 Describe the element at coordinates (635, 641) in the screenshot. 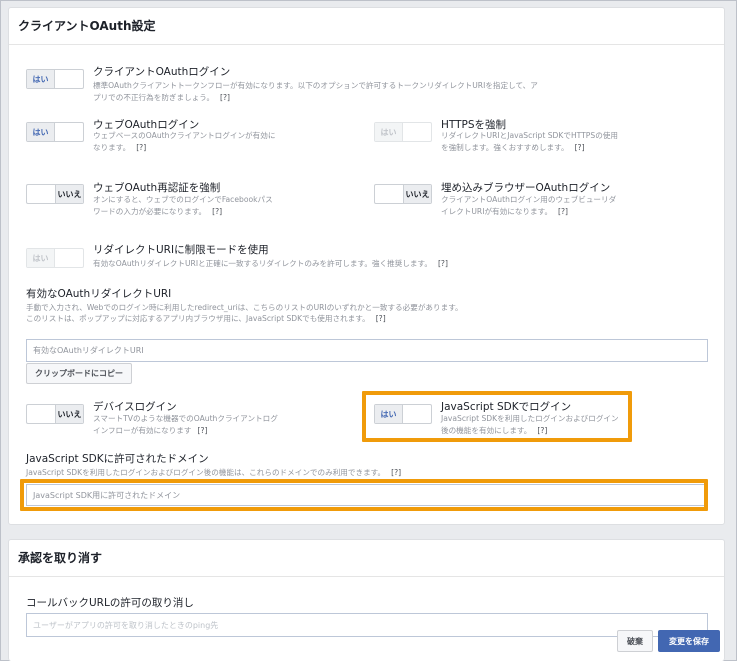

I see `discard-button: 破棄` at that location.